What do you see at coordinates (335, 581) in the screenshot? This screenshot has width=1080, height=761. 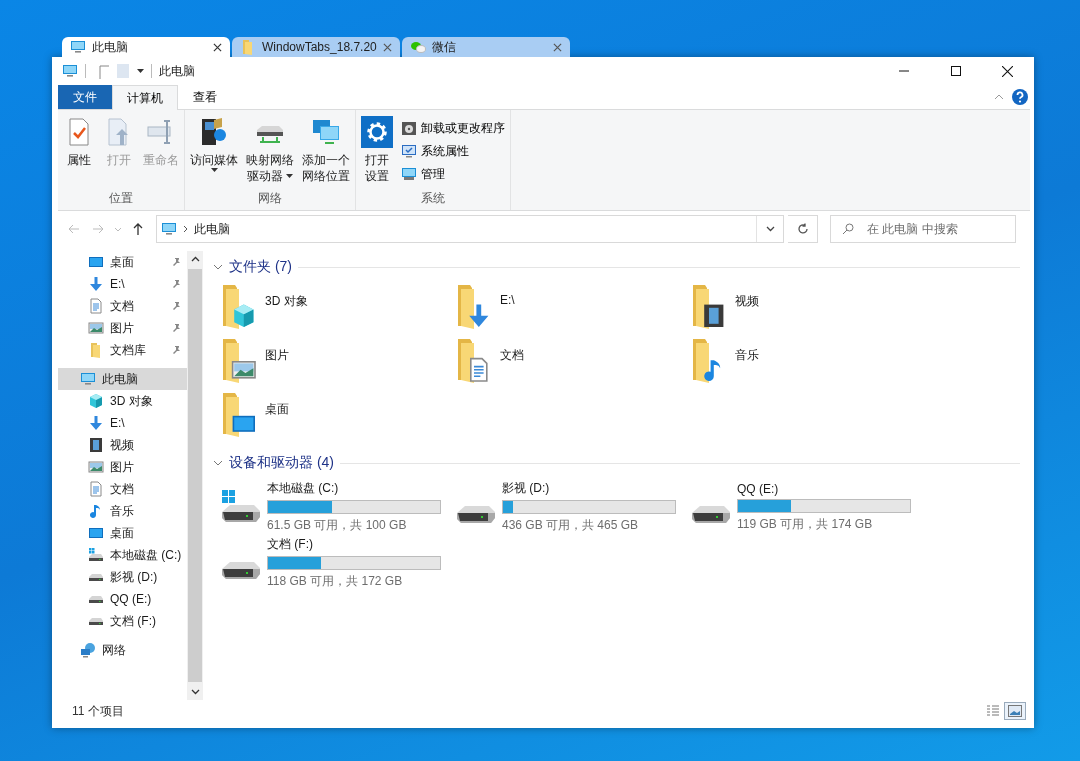 I see `free-space: 118 GB 可用，共 172 GB` at bounding box center [335, 581].